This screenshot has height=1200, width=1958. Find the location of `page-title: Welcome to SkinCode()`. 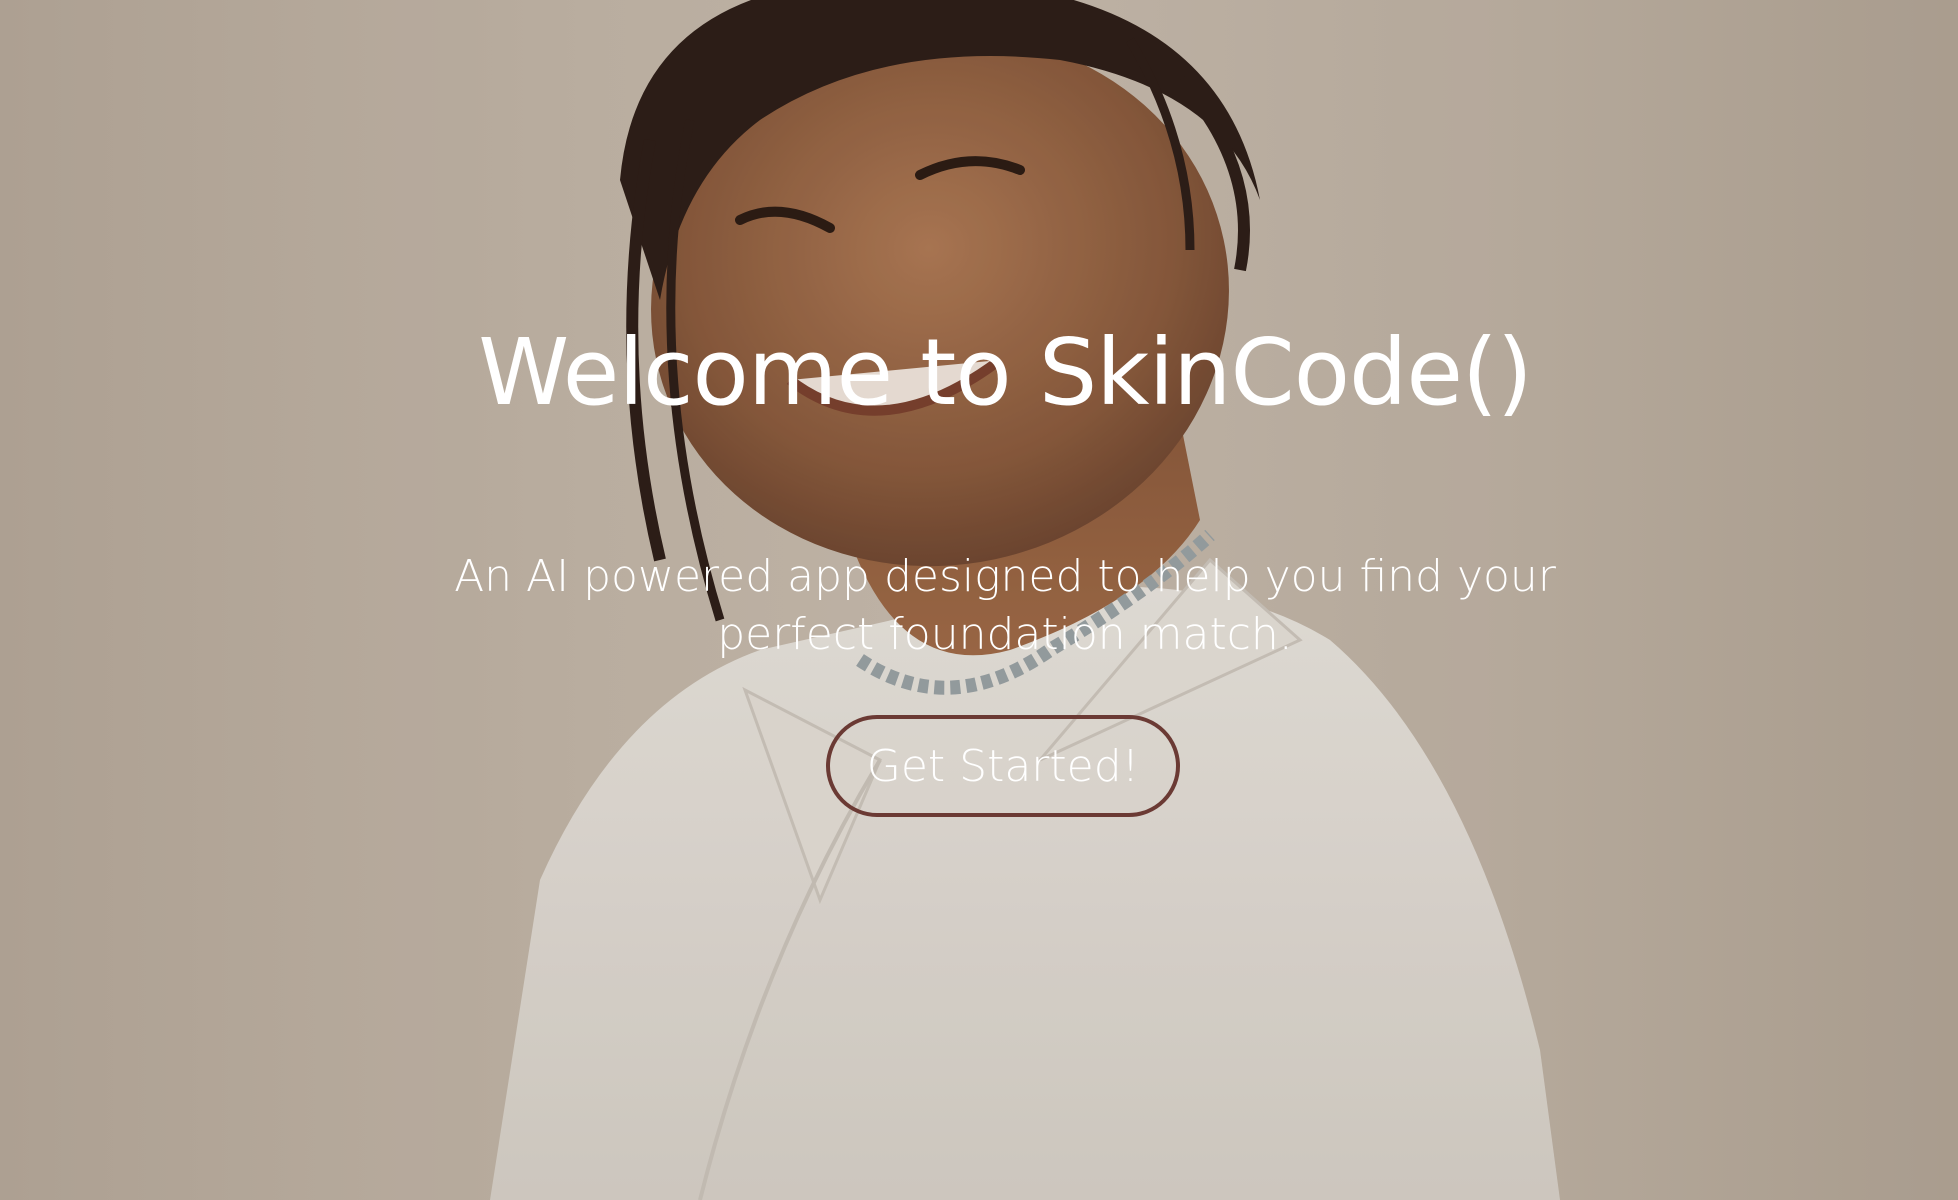

page-title: Welcome to SkinCode() is located at coordinates (1005, 372).